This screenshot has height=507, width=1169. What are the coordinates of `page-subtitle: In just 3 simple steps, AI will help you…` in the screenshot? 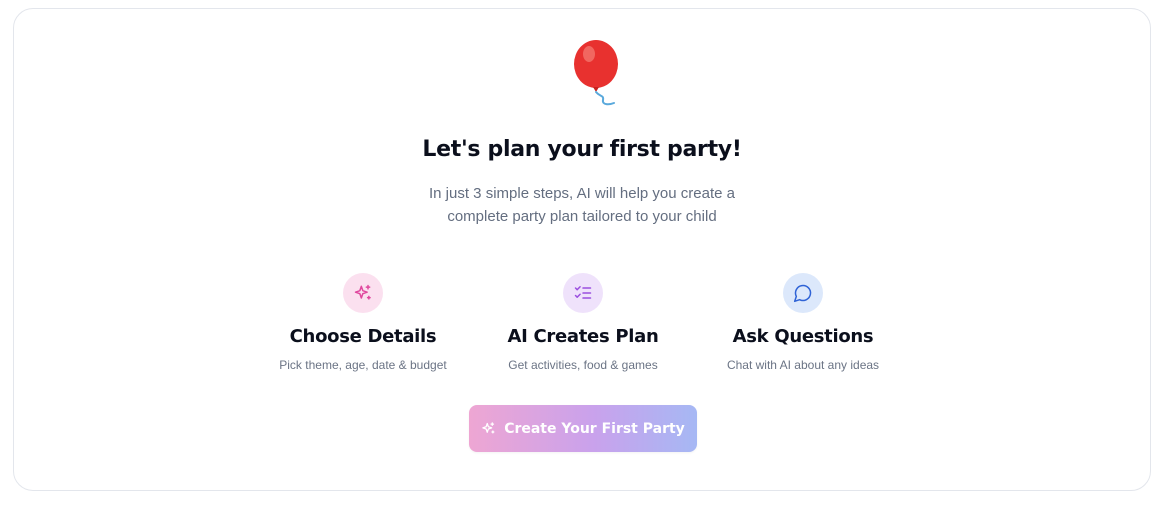 It's located at (582, 205).